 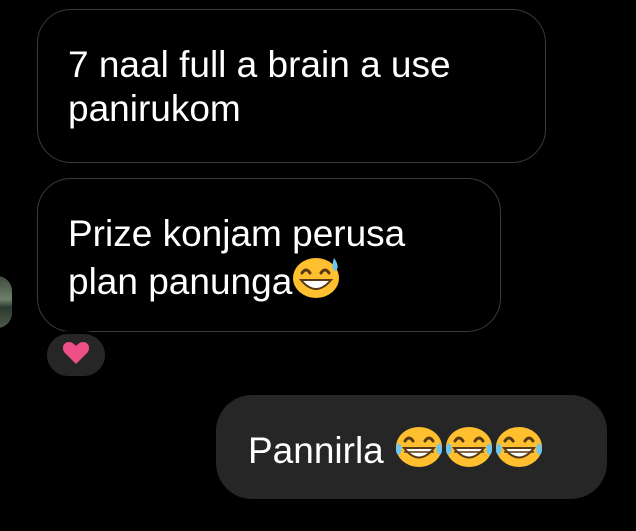 I want to click on grinning-sweat-emoji-icon, so click(x=317, y=283).